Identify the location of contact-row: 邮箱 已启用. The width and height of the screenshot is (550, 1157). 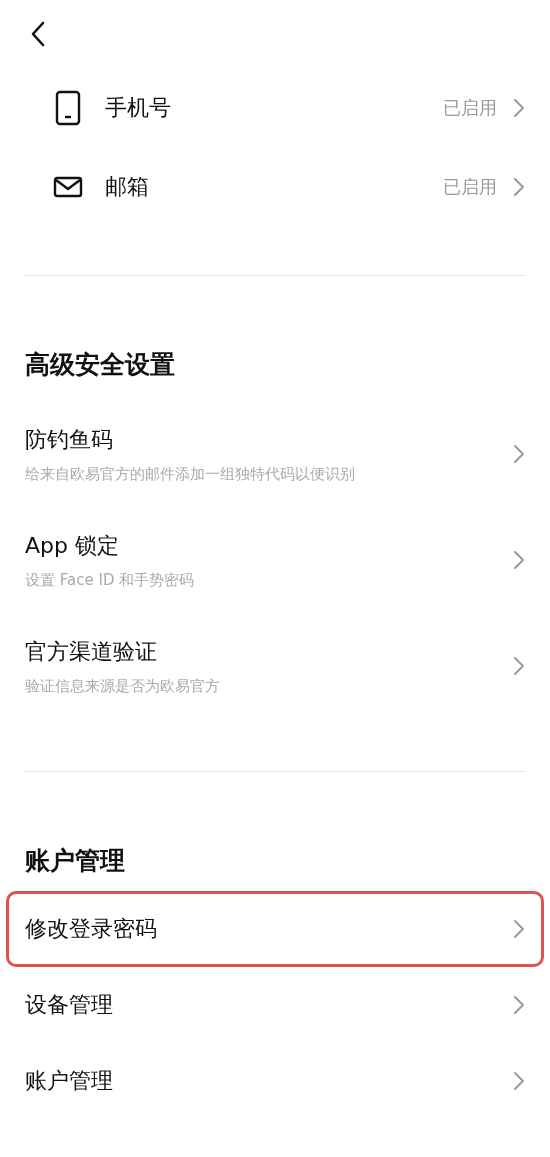
(275, 186).